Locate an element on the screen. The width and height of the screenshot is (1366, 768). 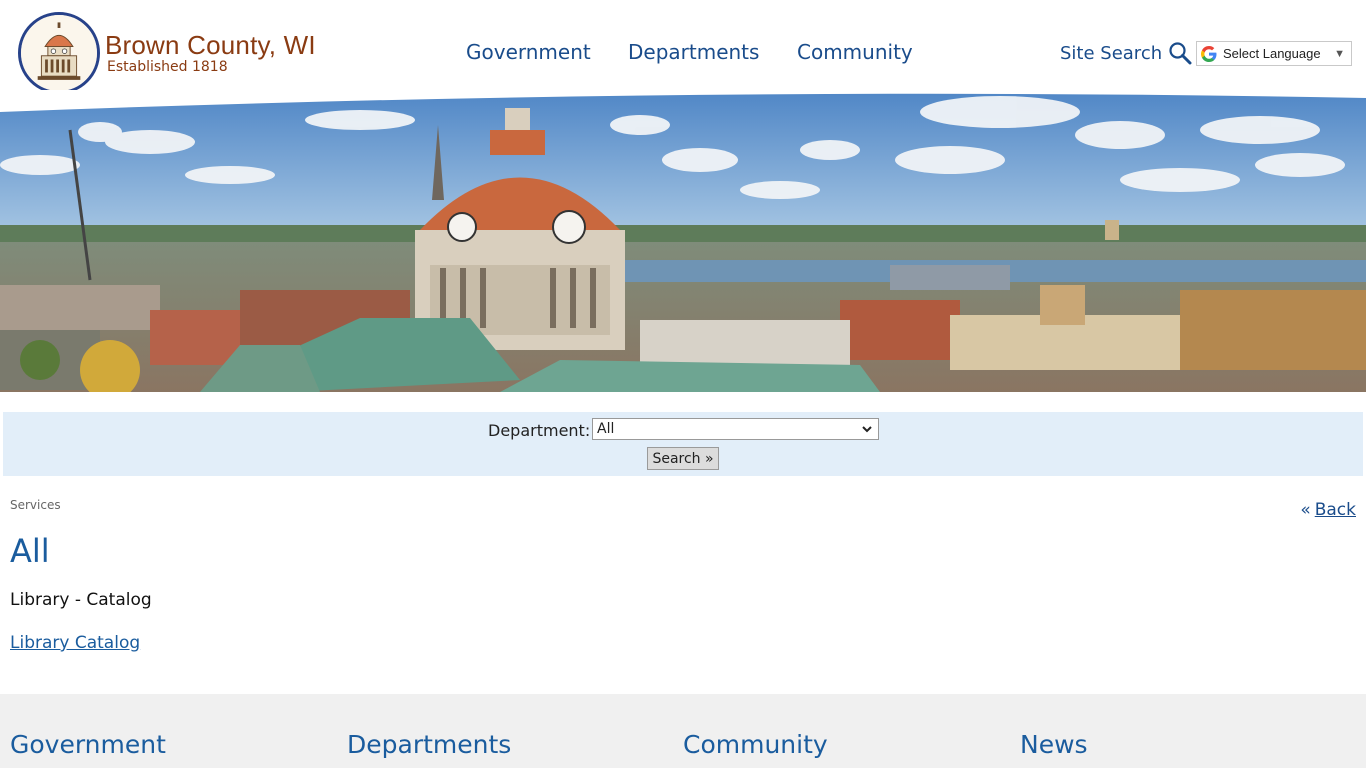
county-seal-logo is located at coordinates (59, 53).